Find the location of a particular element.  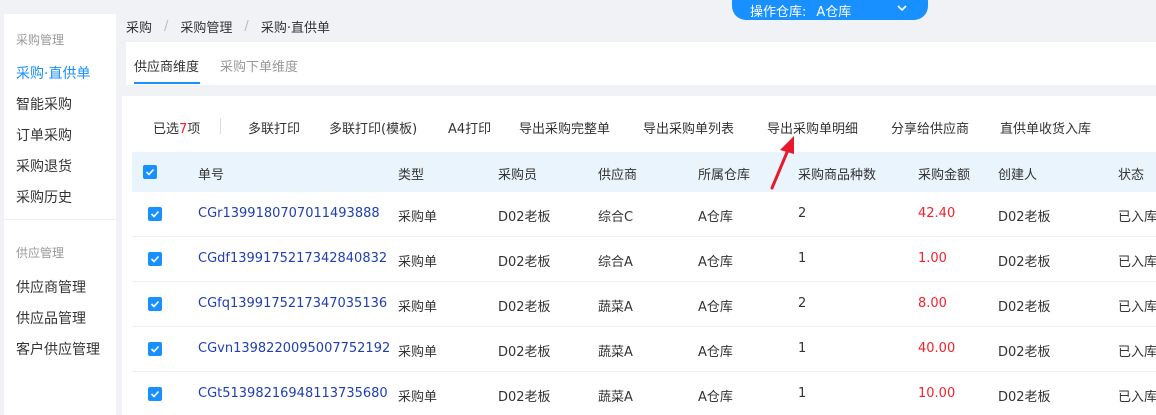

sidebar-item-customer-supply-management: 客户供应管理 is located at coordinates (58, 349).